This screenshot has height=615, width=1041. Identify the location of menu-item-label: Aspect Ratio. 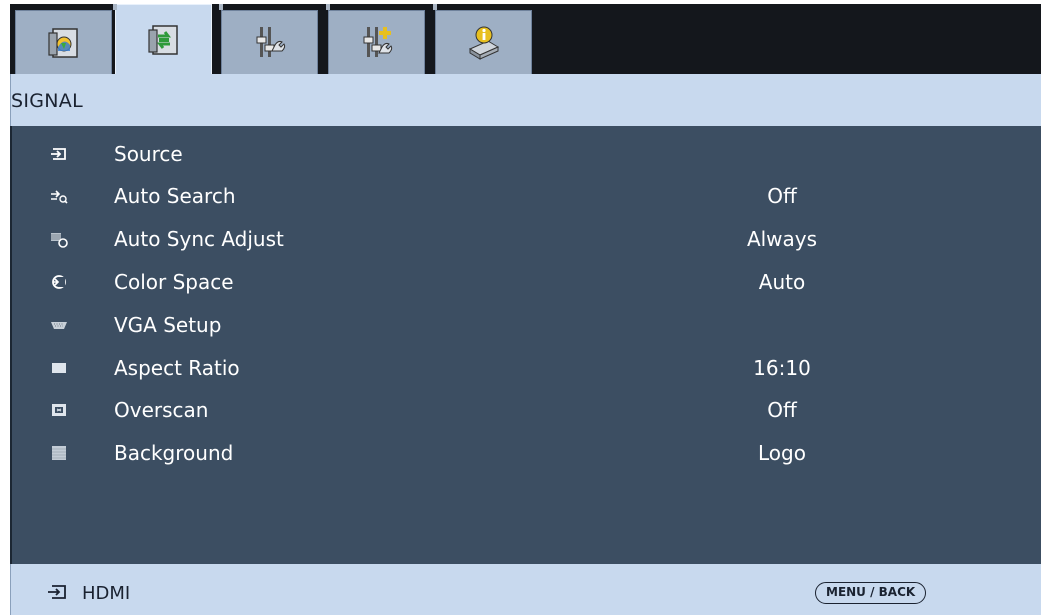
(177, 368).